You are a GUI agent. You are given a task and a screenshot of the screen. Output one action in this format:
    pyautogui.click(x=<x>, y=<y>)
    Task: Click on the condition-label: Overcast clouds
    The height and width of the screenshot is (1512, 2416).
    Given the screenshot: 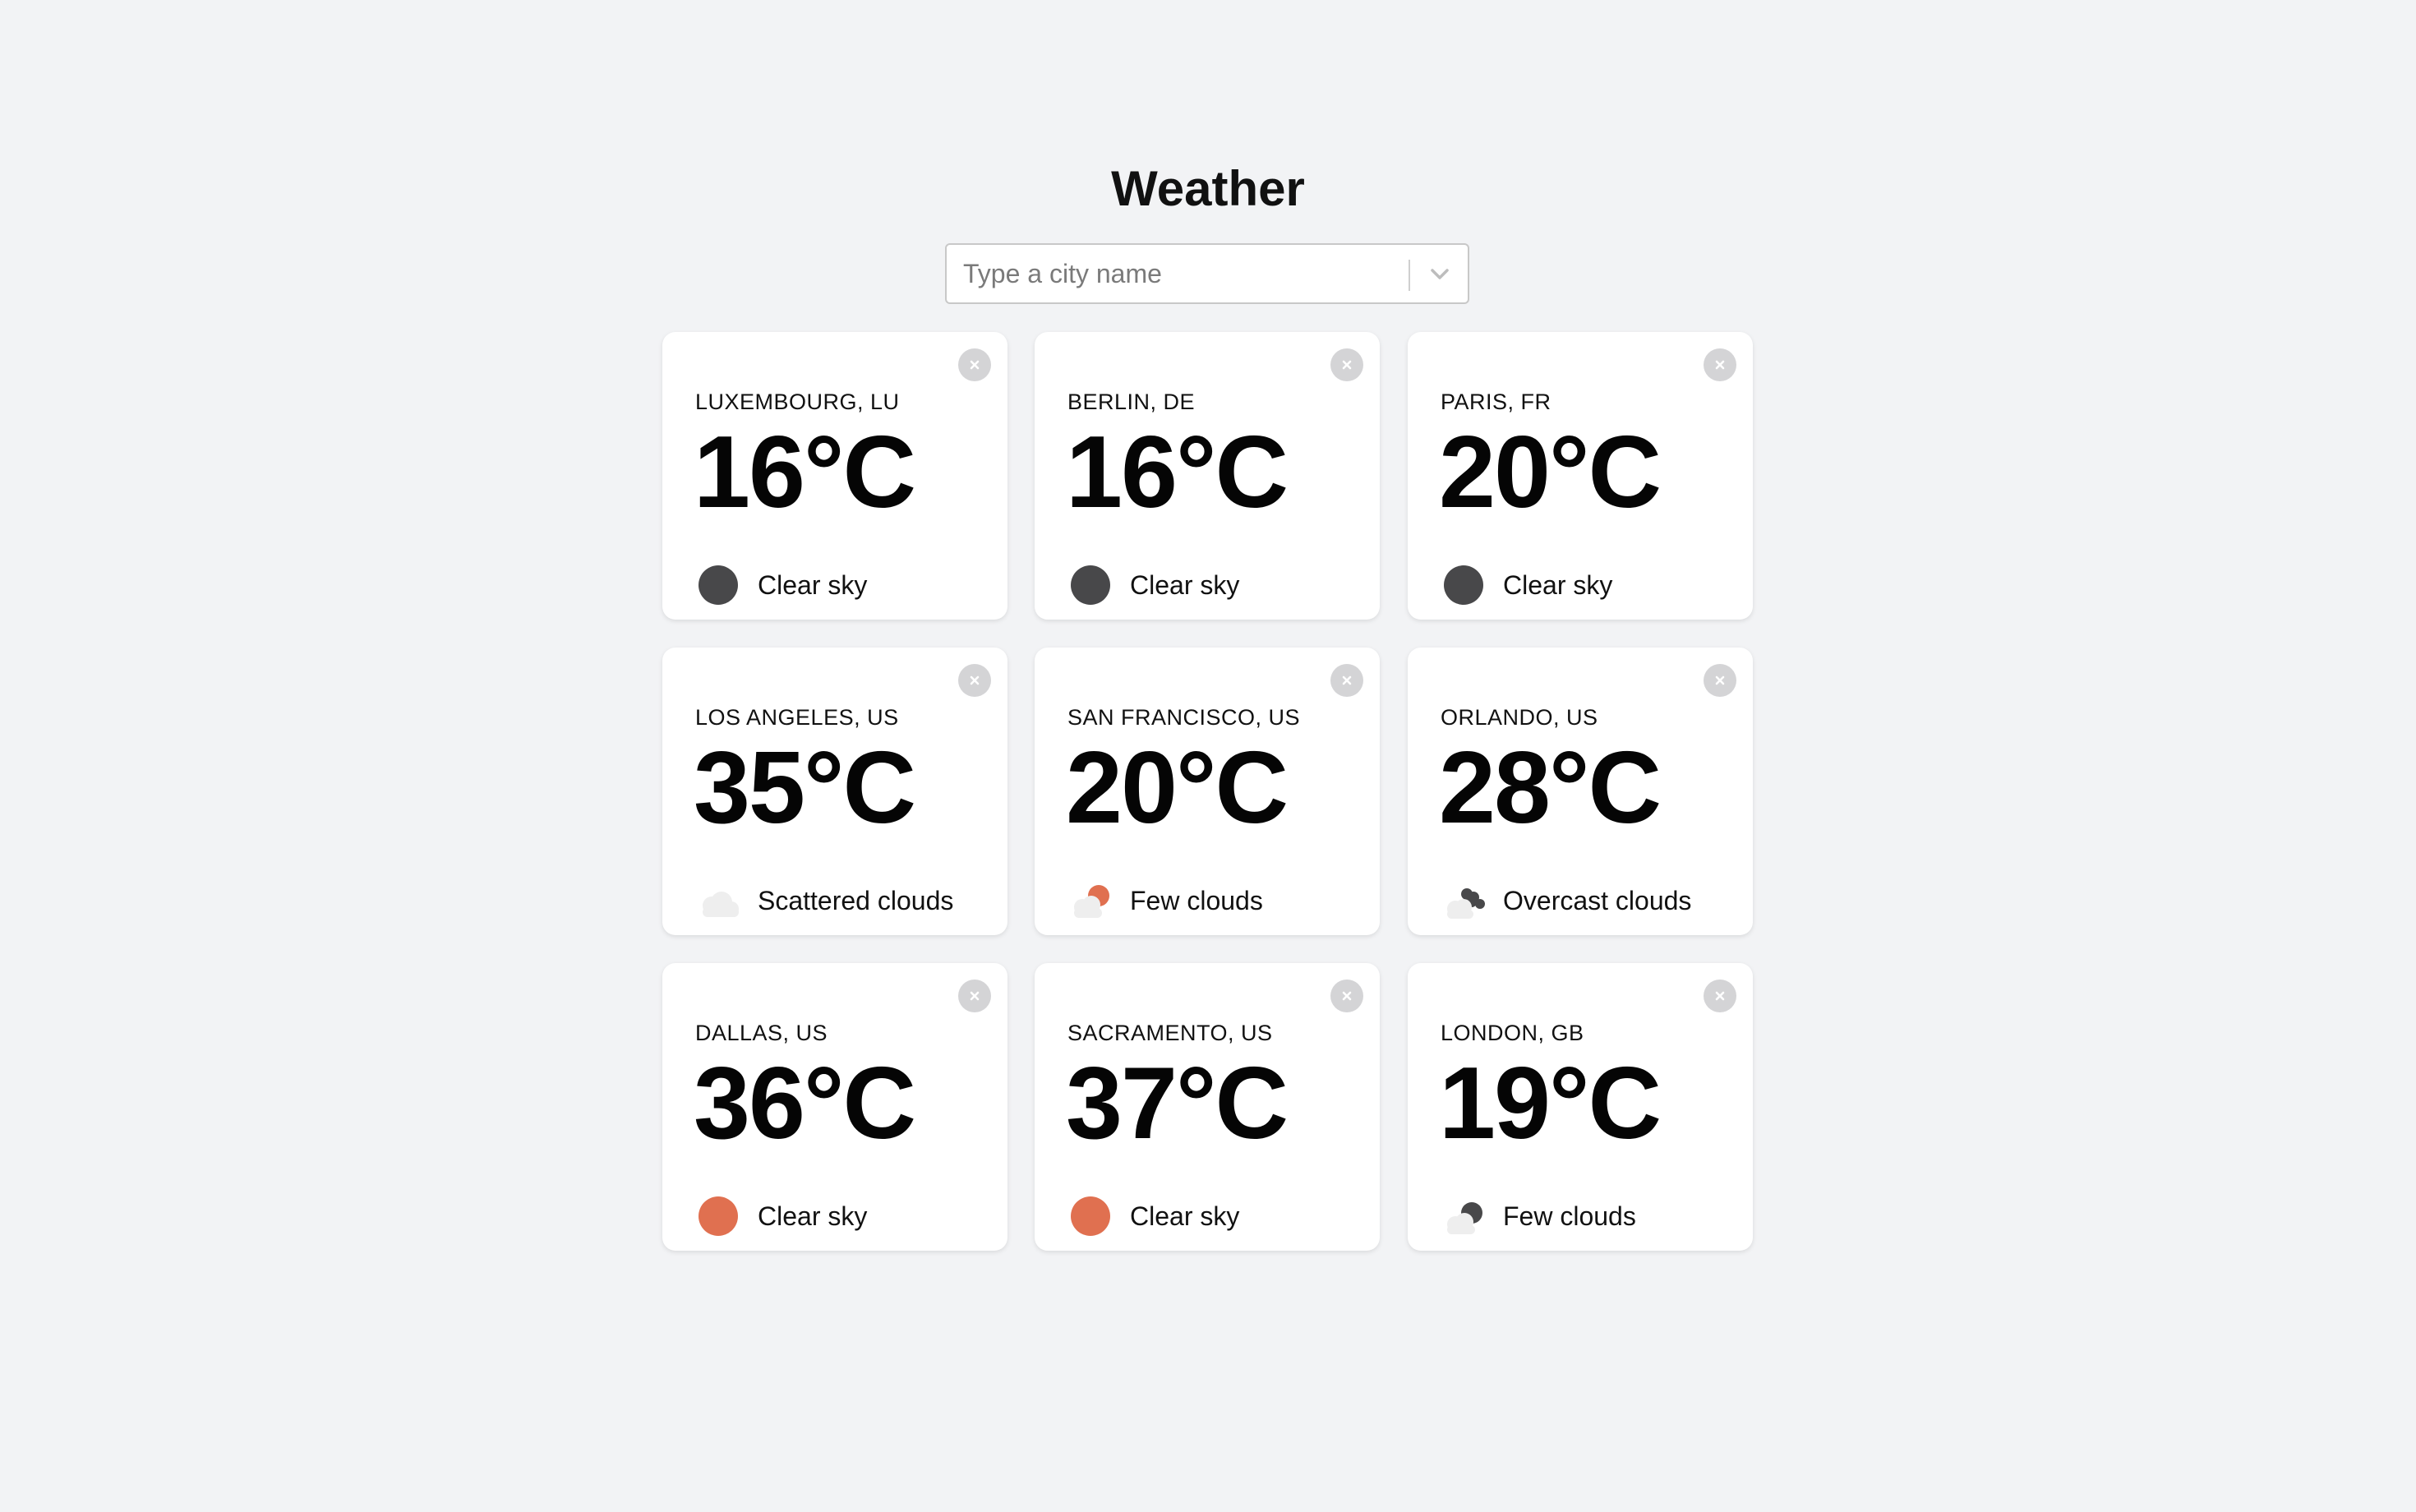 What is the action you would take?
    pyautogui.click(x=1598, y=900)
    